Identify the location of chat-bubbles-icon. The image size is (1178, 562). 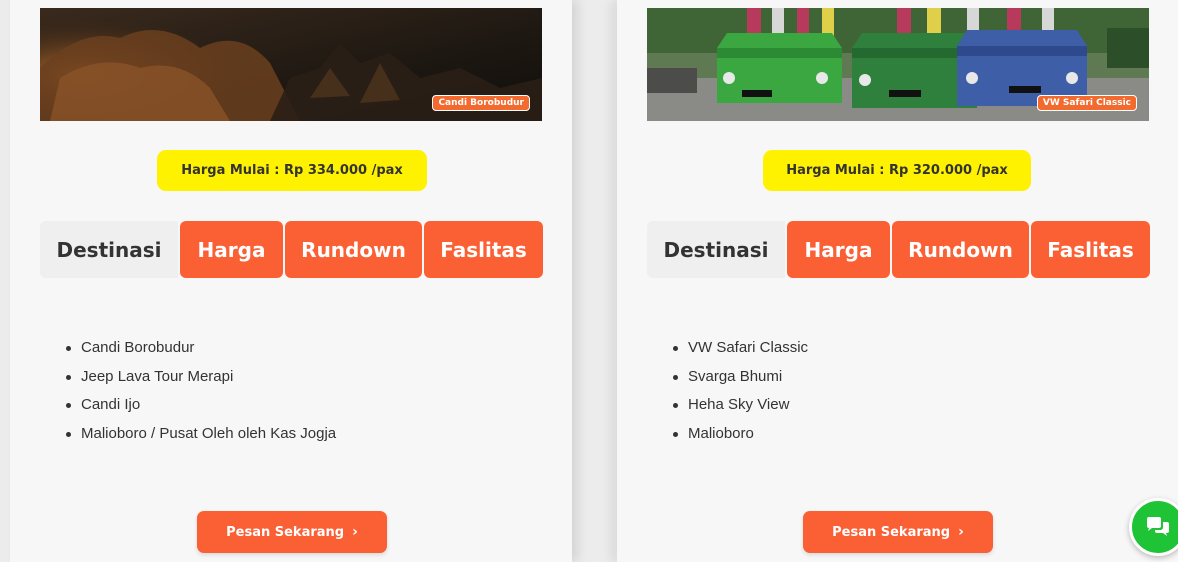
(1158, 526).